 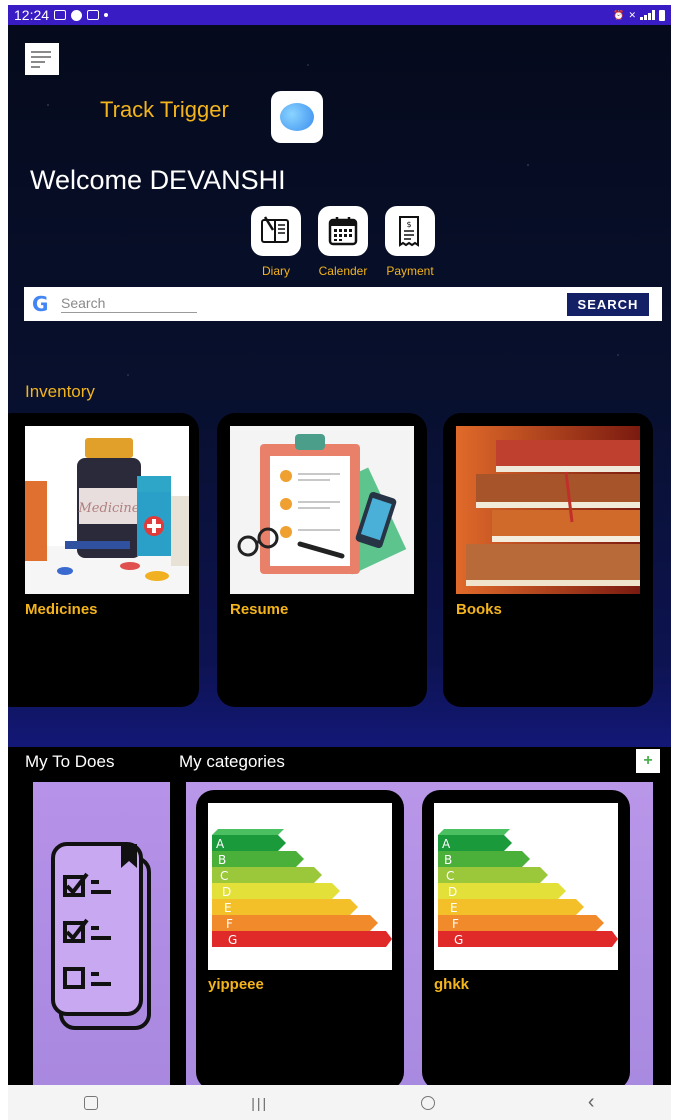 What do you see at coordinates (275, 271) in the screenshot?
I see `diary-label: Diary` at bounding box center [275, 271].